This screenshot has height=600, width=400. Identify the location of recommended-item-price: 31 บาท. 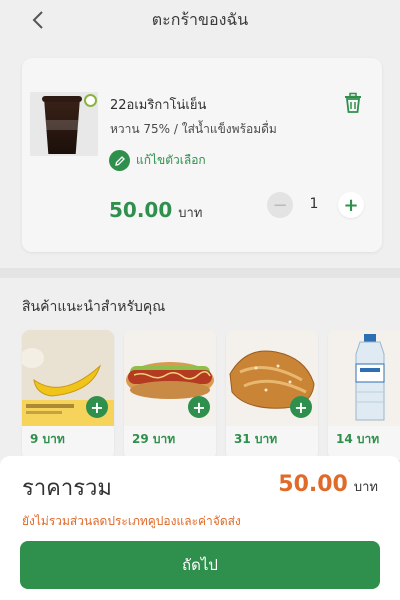
(256, 439).